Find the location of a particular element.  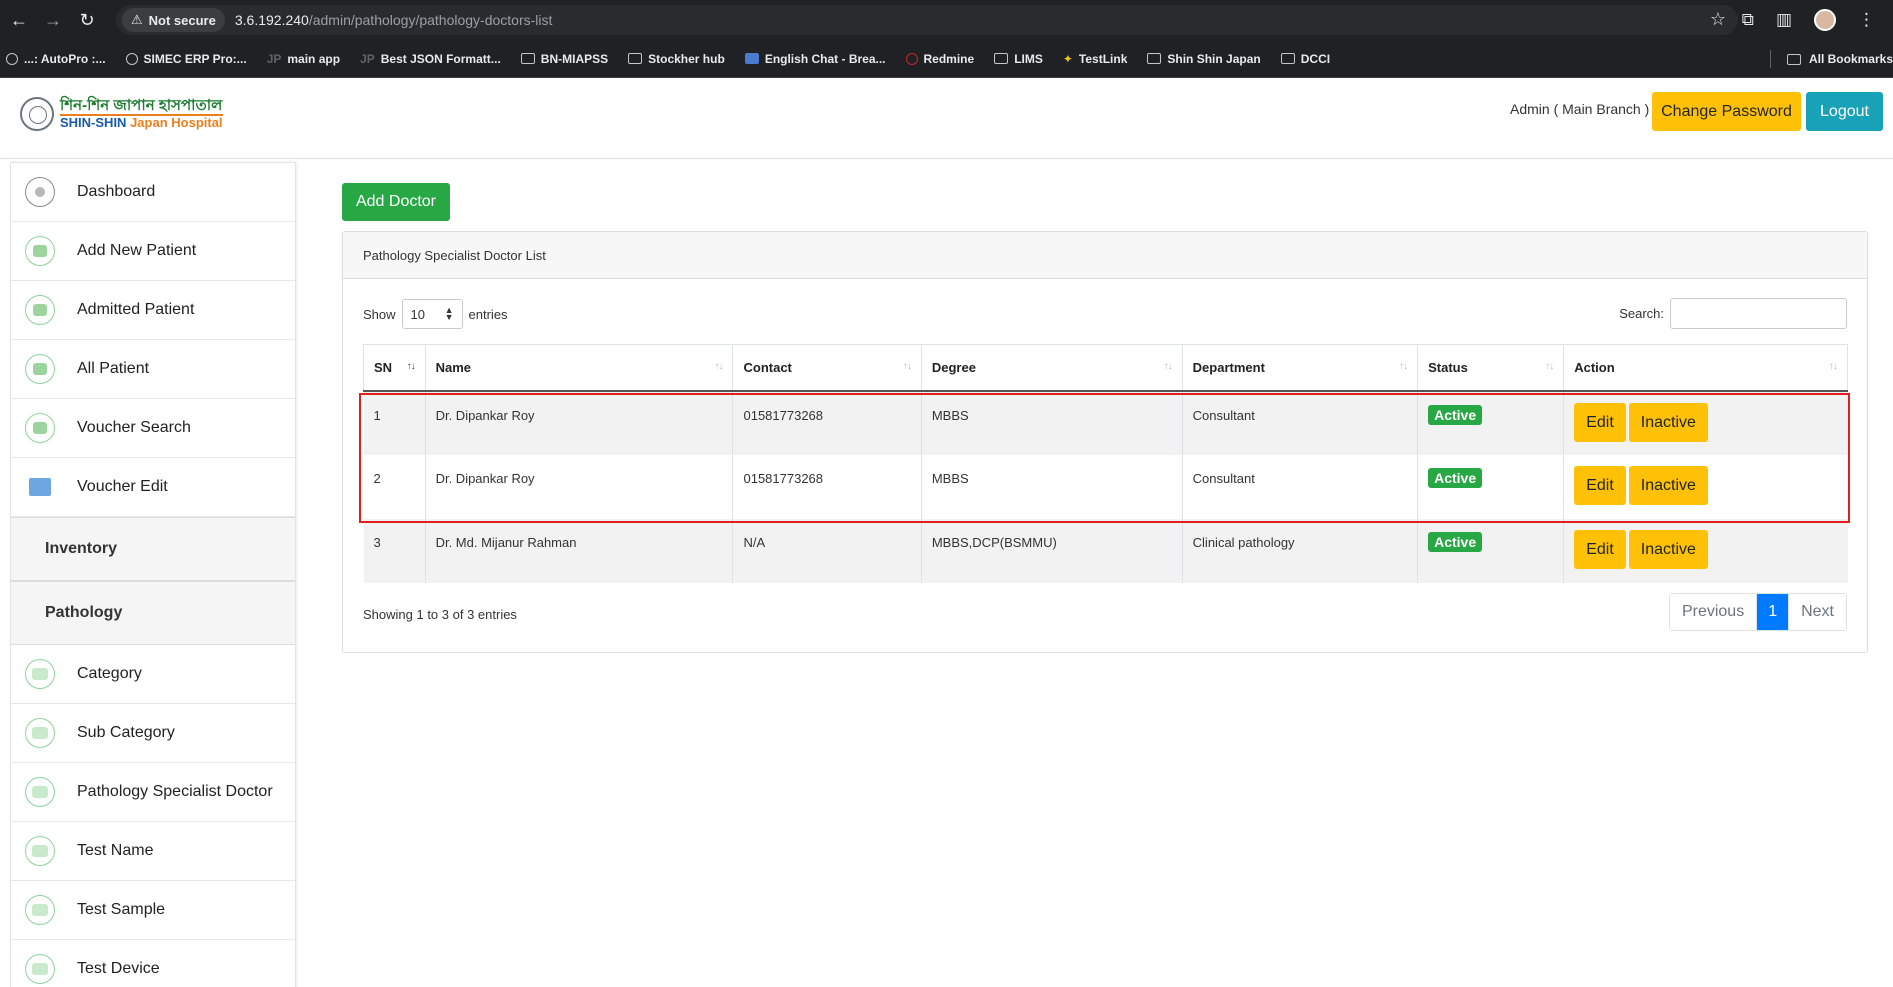

cell-sn: 3 is located at coordinates (394, 550).